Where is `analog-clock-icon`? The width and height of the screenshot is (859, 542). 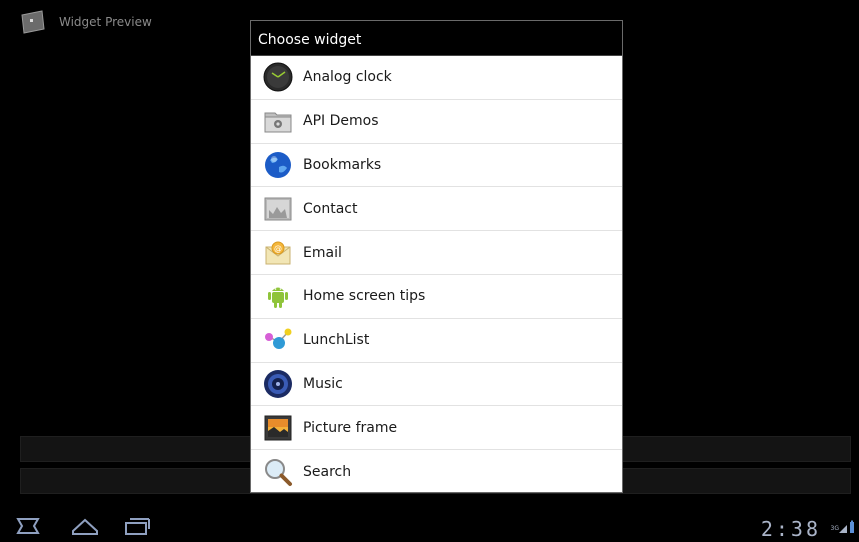
analog-clock-icon is located at coordinates (278, 77).